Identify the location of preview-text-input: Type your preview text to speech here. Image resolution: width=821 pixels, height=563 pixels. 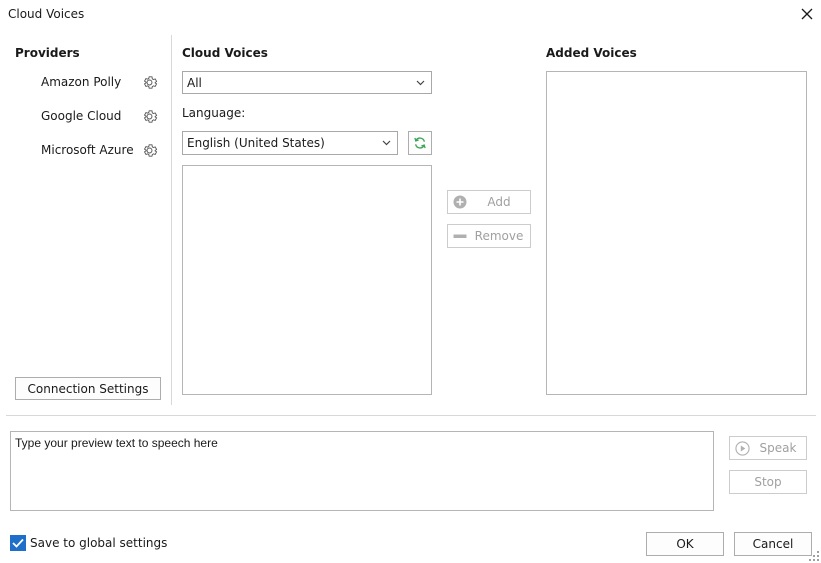
(362, 471).